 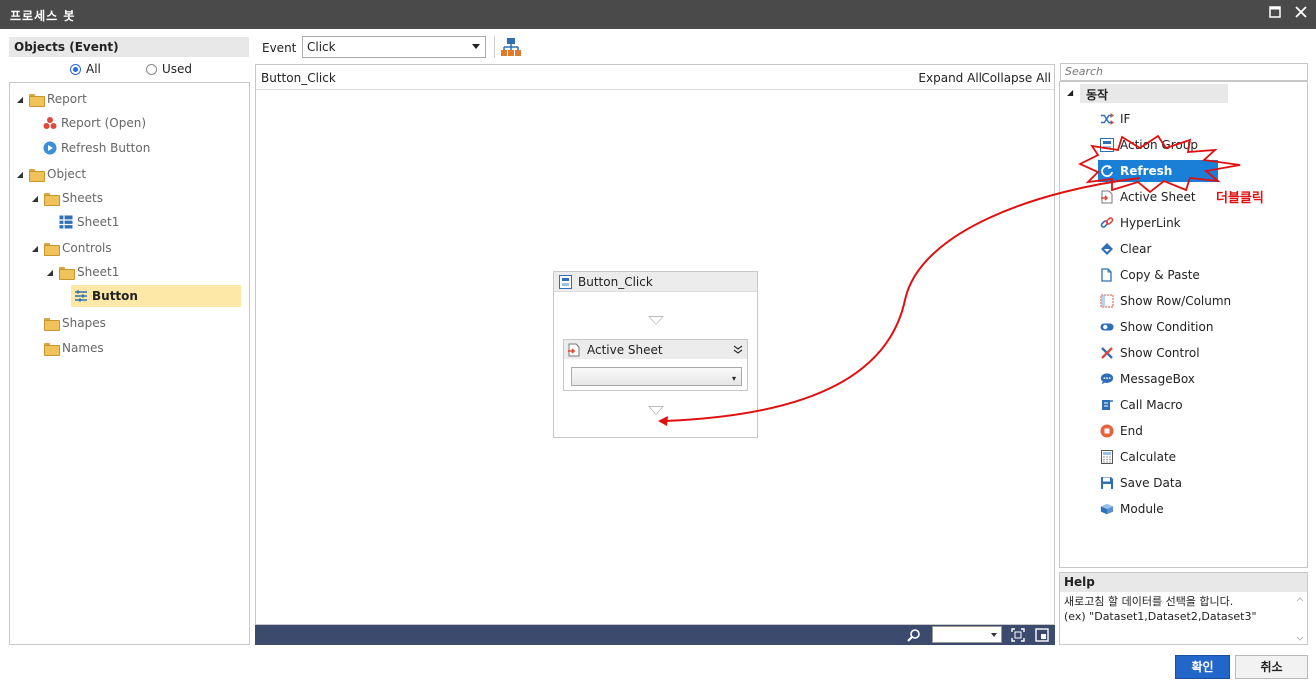 What do you see at coordinates (156, 296) in the screenshot?
I see `tree-item-button: Button` at bounding box center [156, 296].